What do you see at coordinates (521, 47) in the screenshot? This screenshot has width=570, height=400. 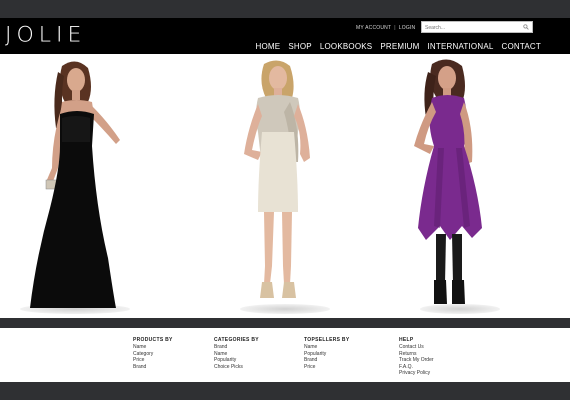 I see `nav-contact: CONTACT` at bounding box center [521, 47].